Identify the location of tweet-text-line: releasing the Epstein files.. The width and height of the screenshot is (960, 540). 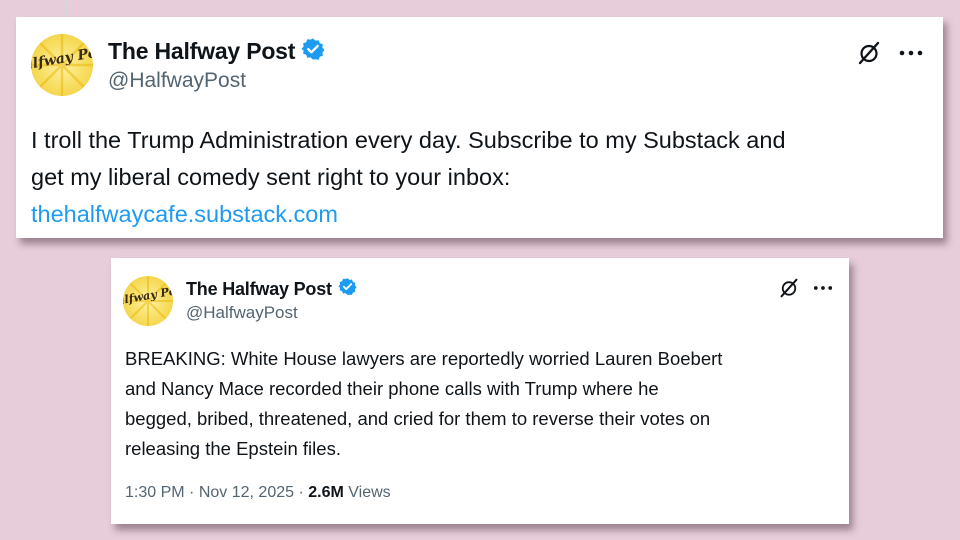
(233, 448).